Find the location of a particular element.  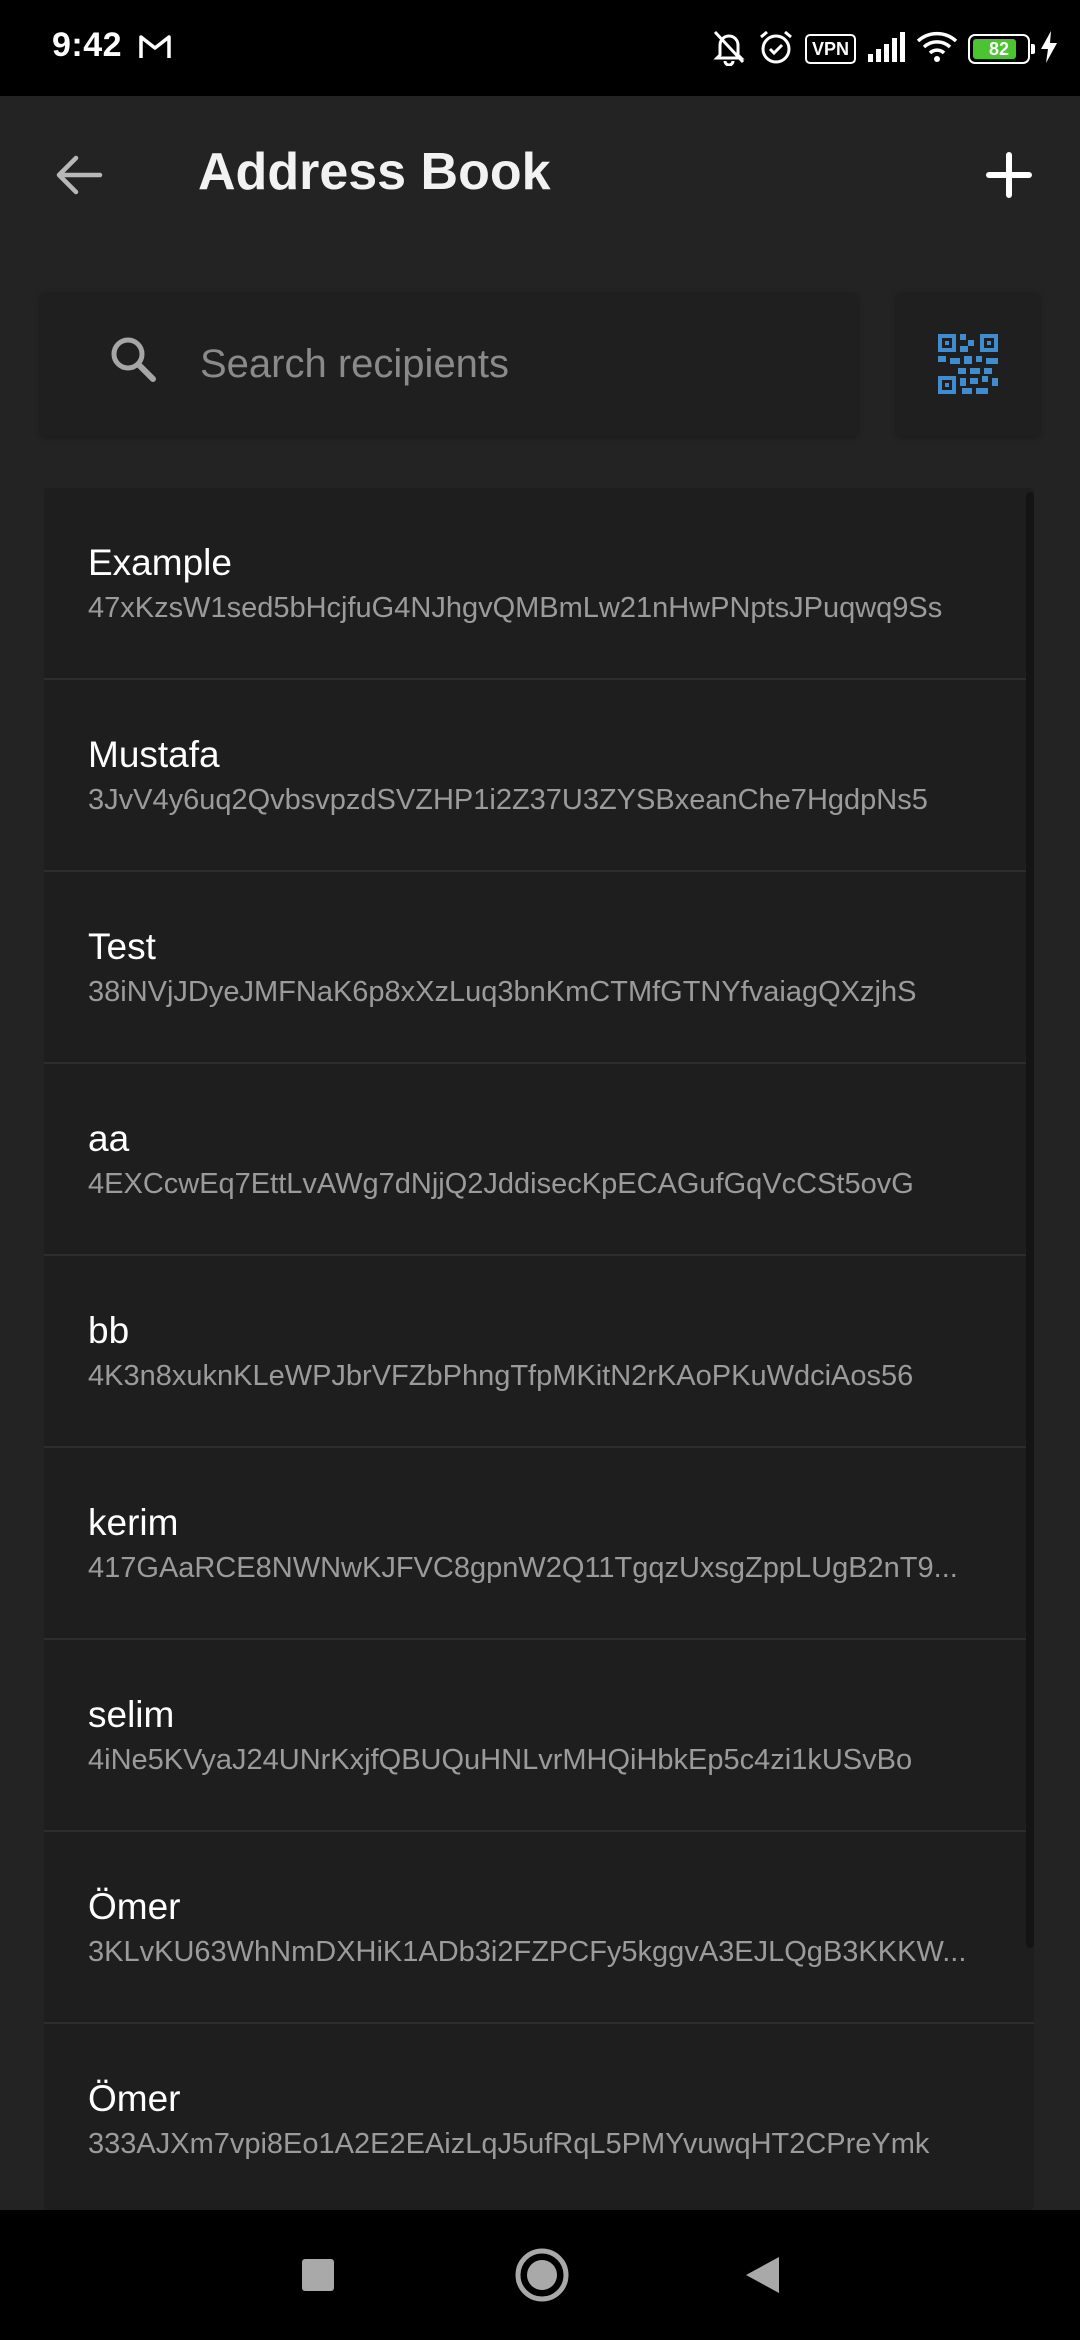

recents-button is located at coordinates (318, 2275).